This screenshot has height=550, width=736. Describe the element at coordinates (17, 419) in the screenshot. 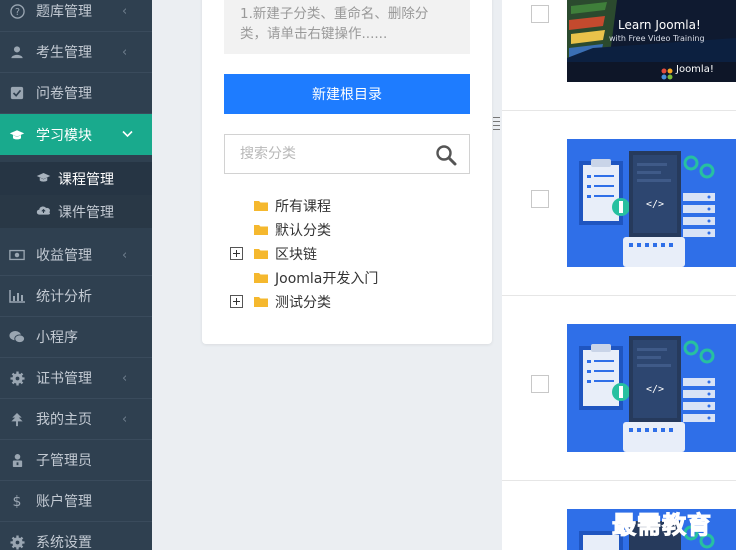

I see `tree-icon` at that location.